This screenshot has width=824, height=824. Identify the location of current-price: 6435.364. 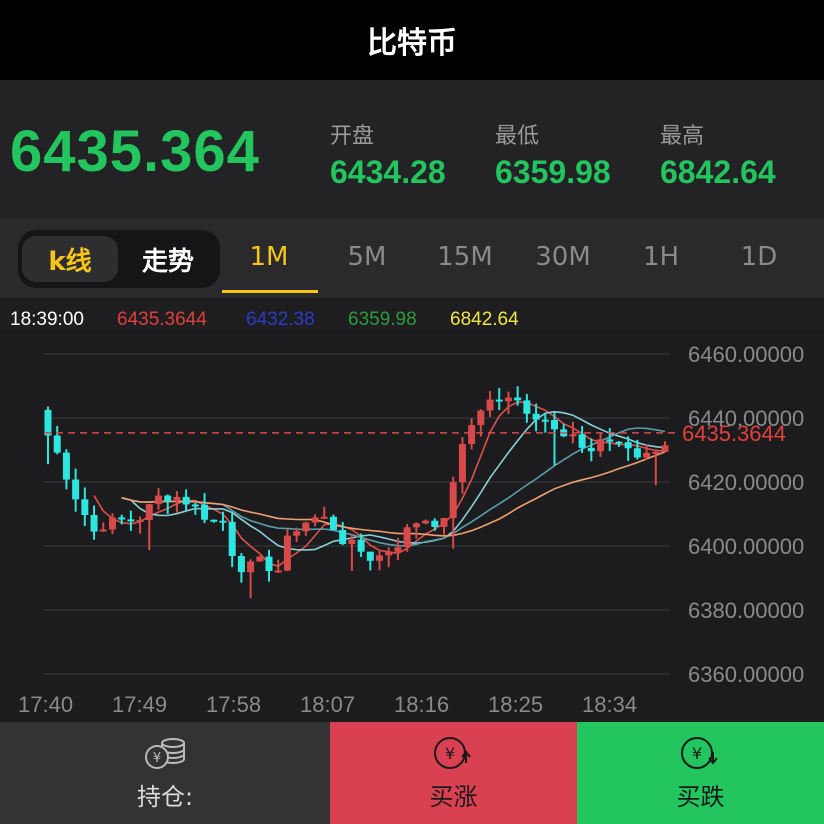
(135, 151).